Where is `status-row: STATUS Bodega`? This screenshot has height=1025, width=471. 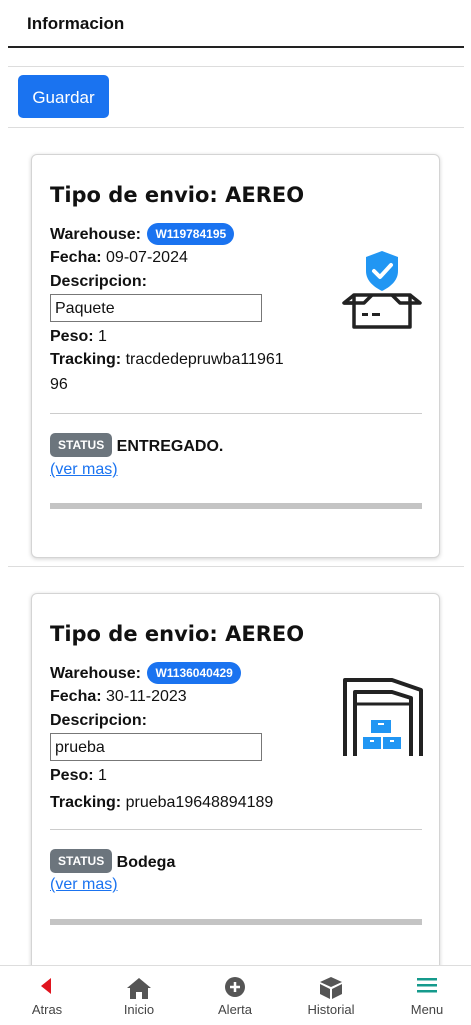
status-row: STATUS Bodega is located at coordinates (112, 861).